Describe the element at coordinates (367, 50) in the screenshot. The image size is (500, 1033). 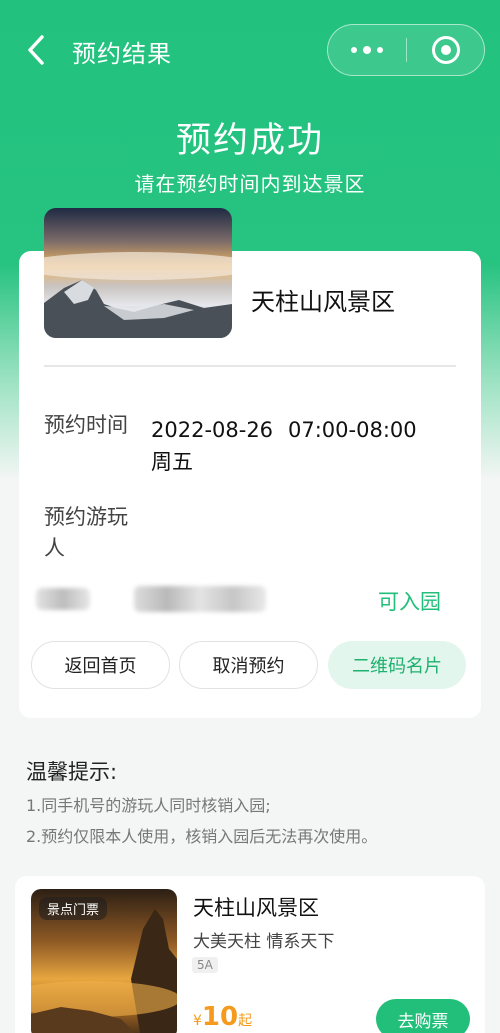
I see `more-button` at that location.